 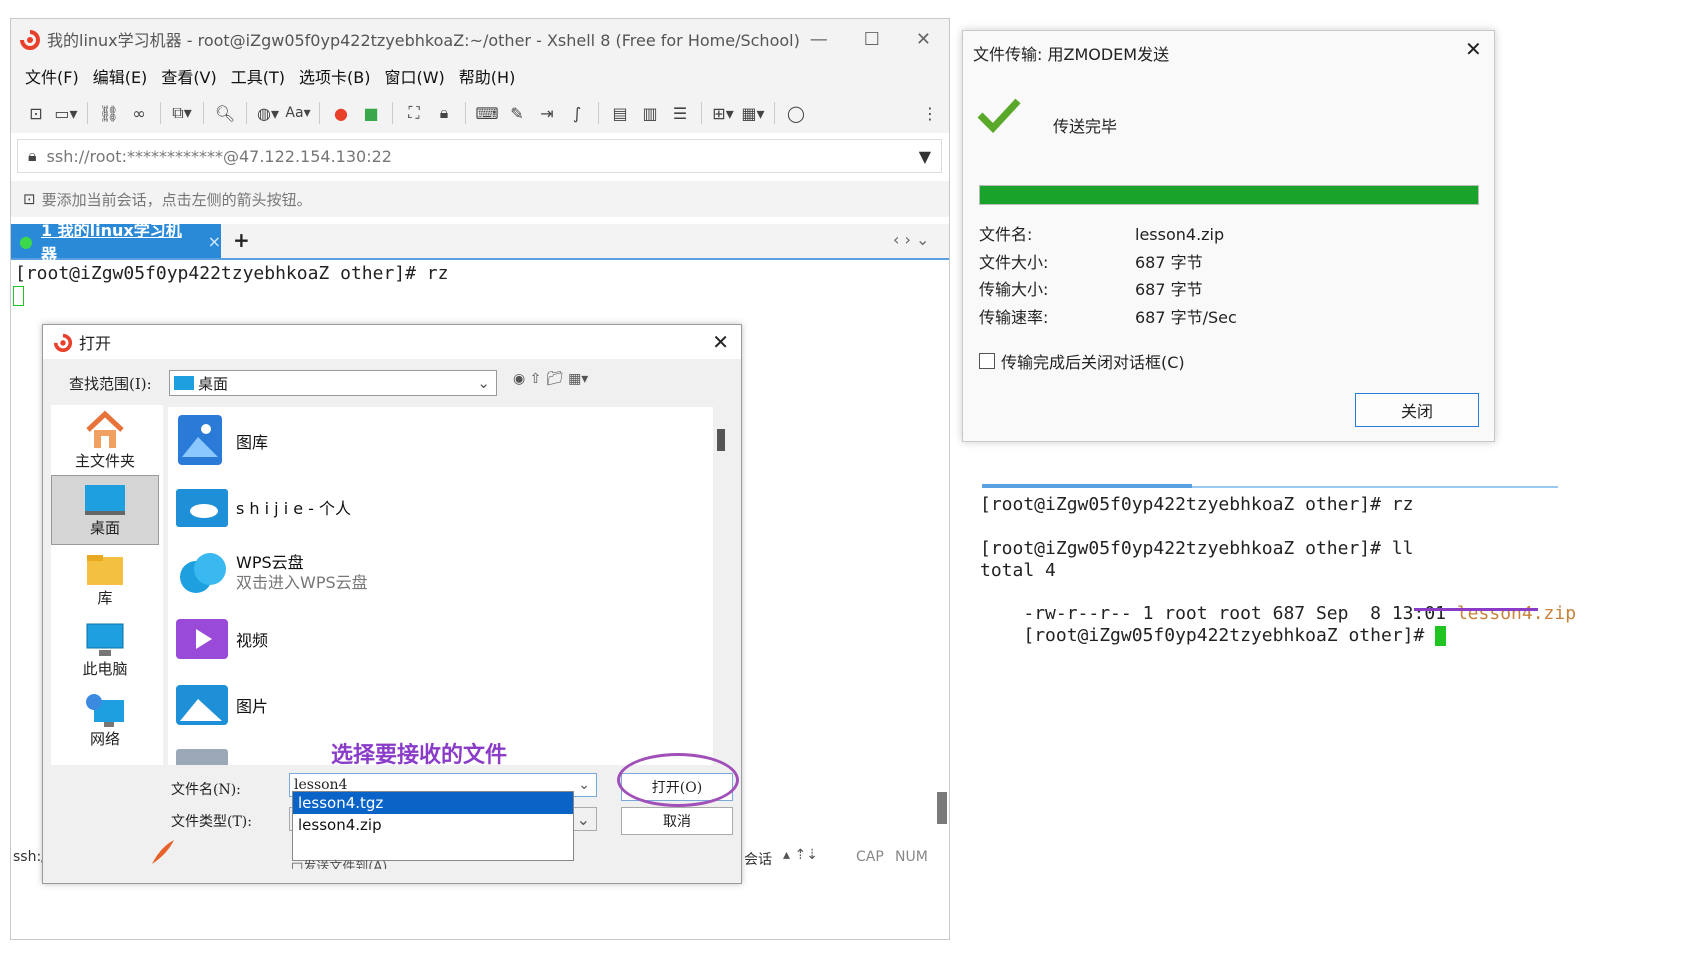 What do you see at coordinates (202, 639) in the screenshot?
I see `video-folder-icon` at bounding box center [202, 639].